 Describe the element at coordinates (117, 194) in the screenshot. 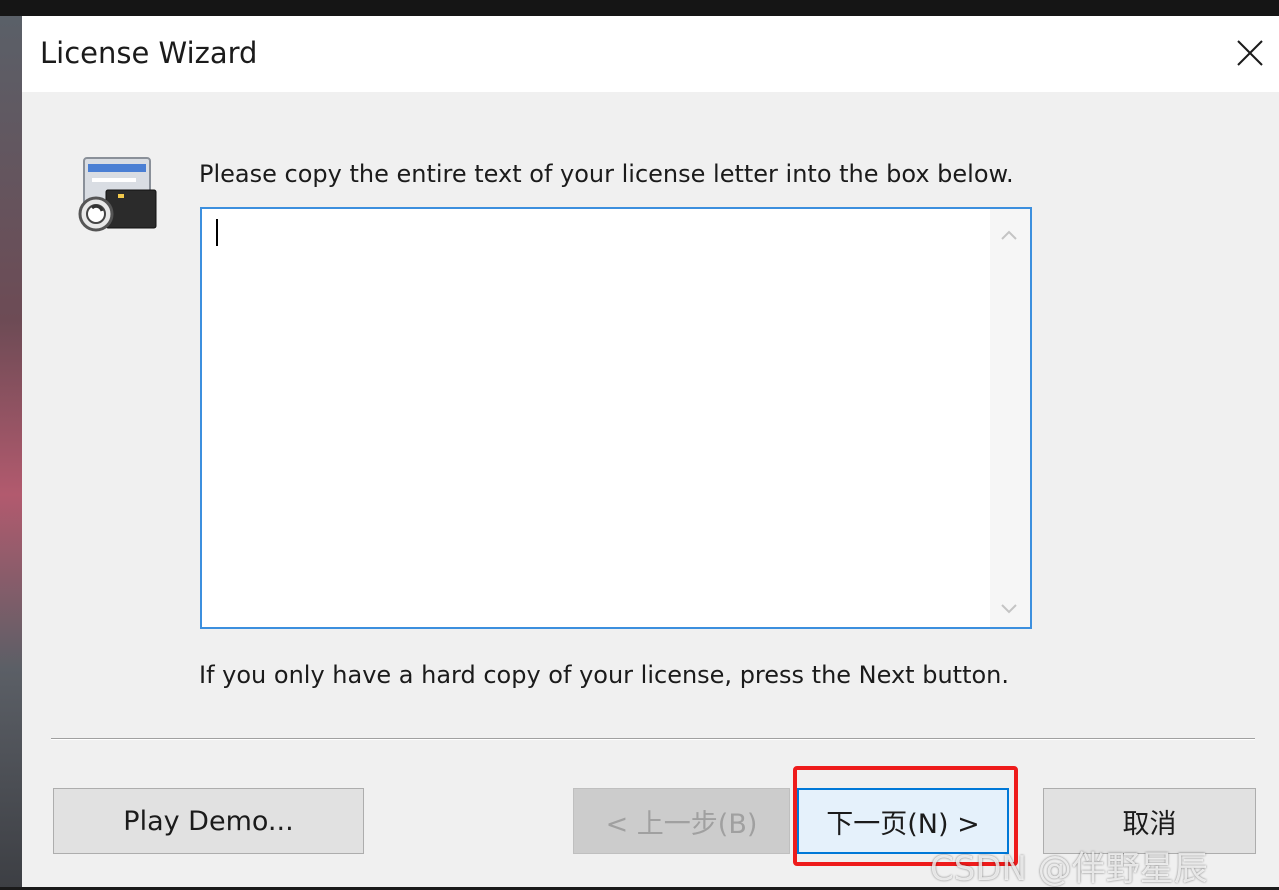

I see `license-wizard-icon` at that location.